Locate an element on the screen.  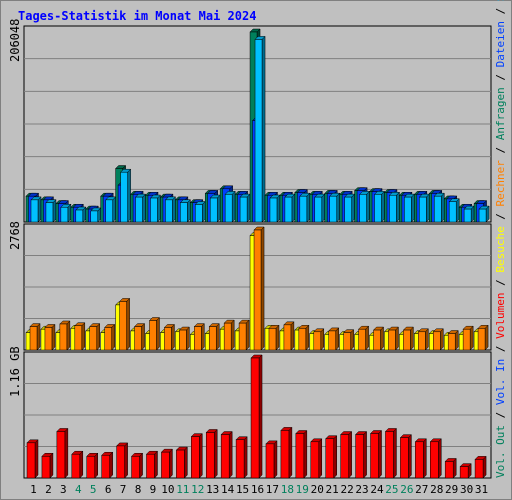
bar-pages-day-29-side is located at coordinates (457, 210).